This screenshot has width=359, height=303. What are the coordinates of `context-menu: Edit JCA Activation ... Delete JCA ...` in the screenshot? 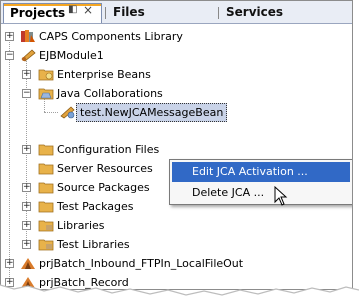 It's located at (260, 182).